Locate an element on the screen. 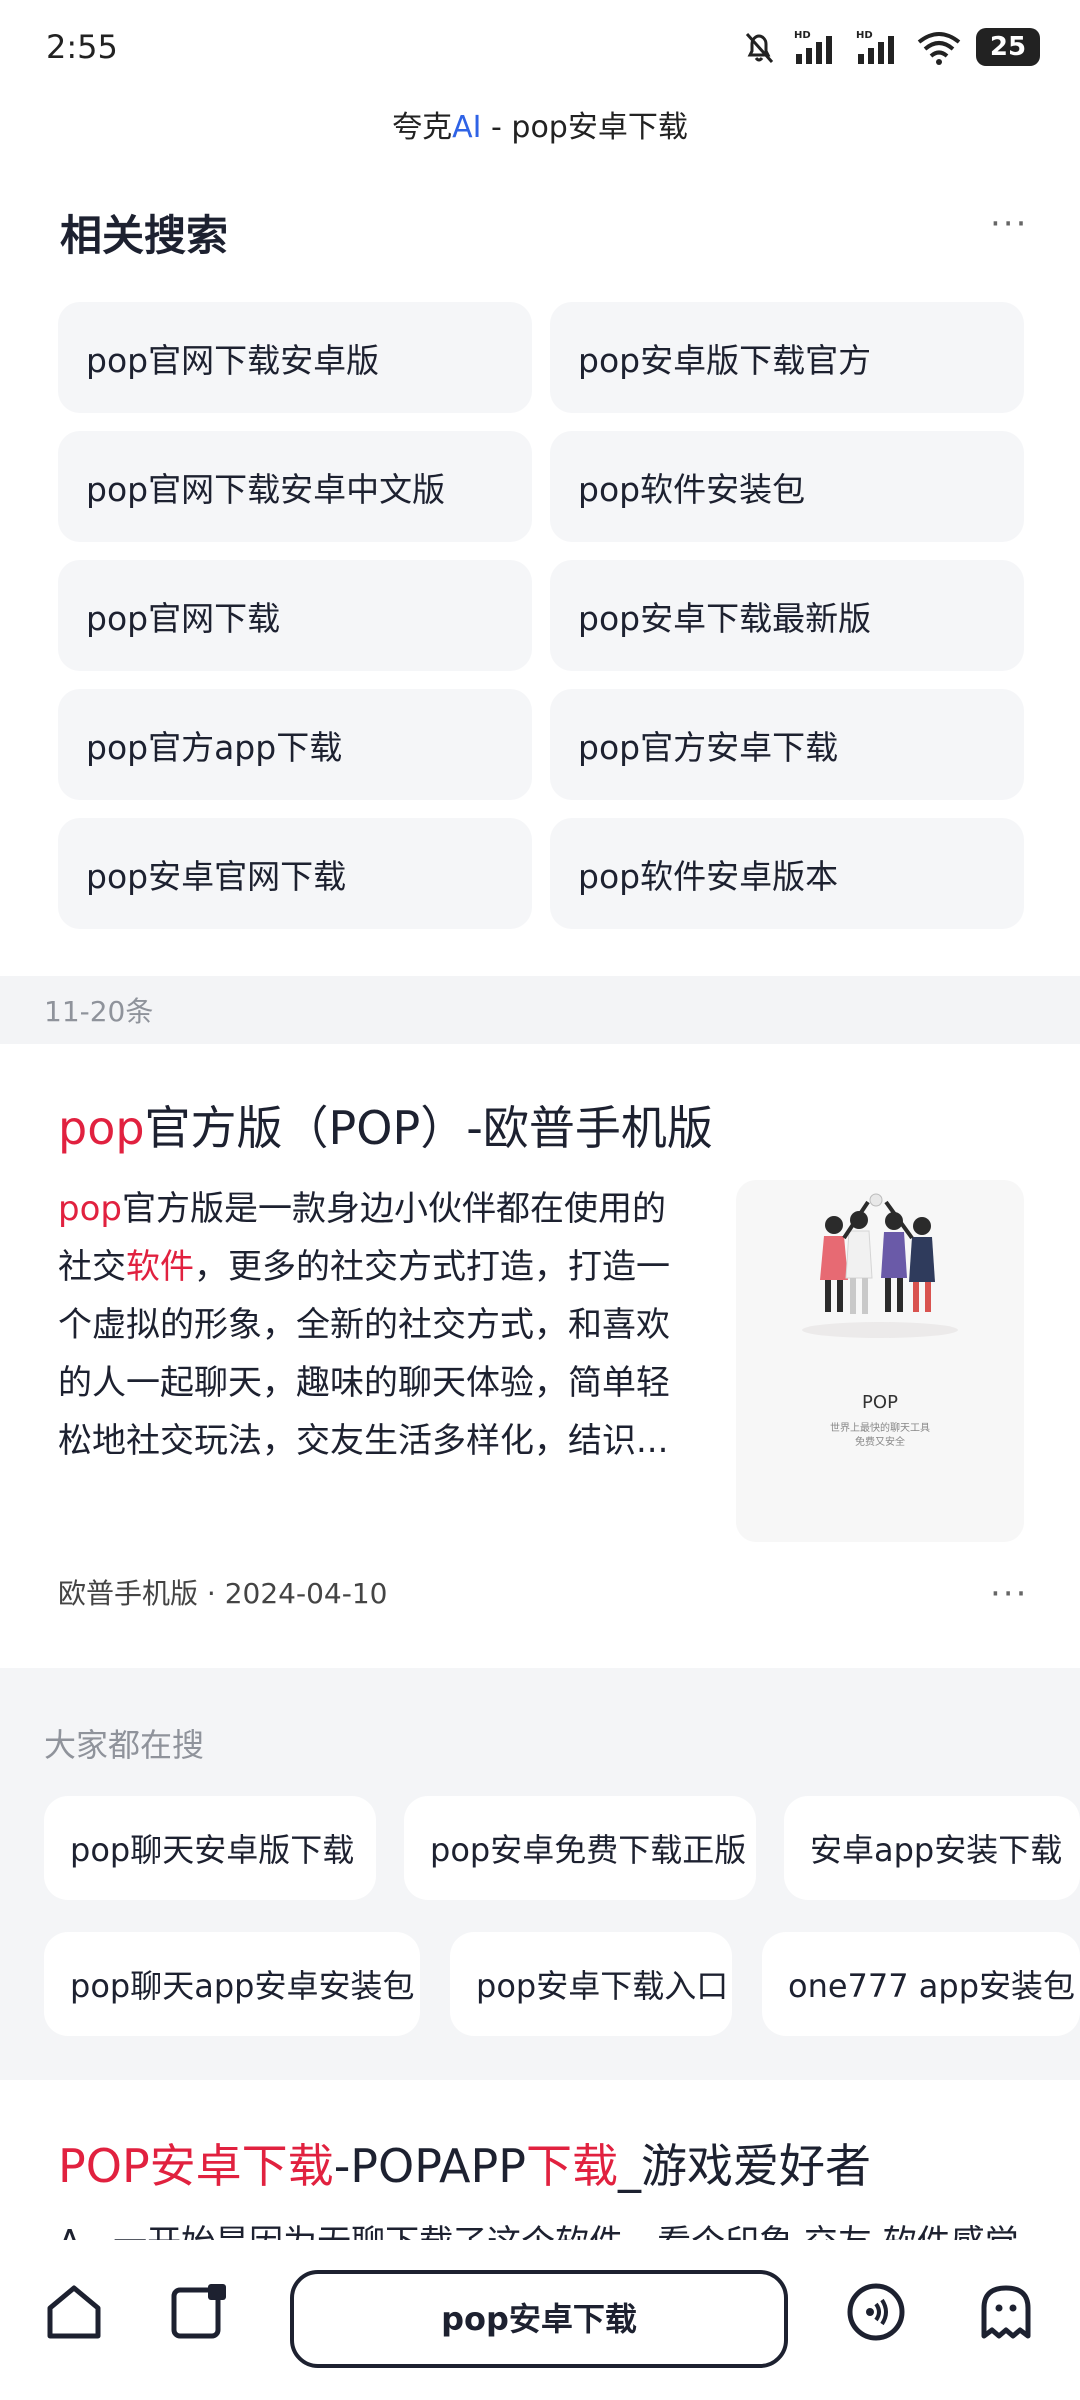  popular-search-chip: pop聊天安卓版下载 is located at coordinates (210, 1848).